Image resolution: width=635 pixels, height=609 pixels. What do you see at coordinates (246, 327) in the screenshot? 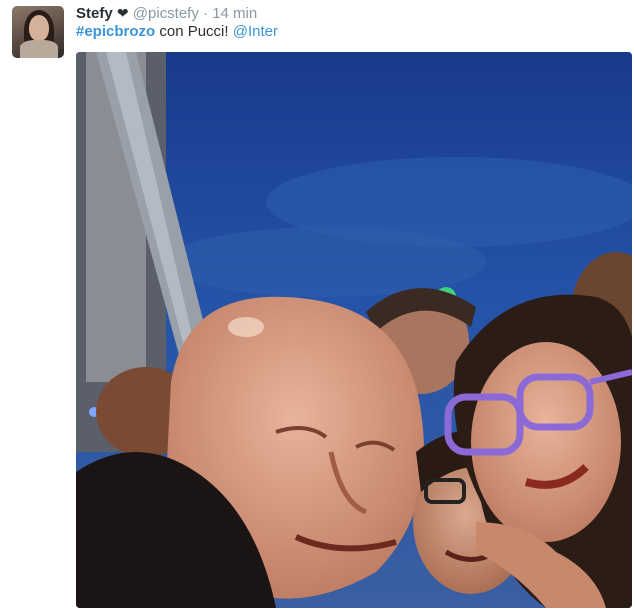
I see `forehead-highlight` at bounding box center [246, 327].